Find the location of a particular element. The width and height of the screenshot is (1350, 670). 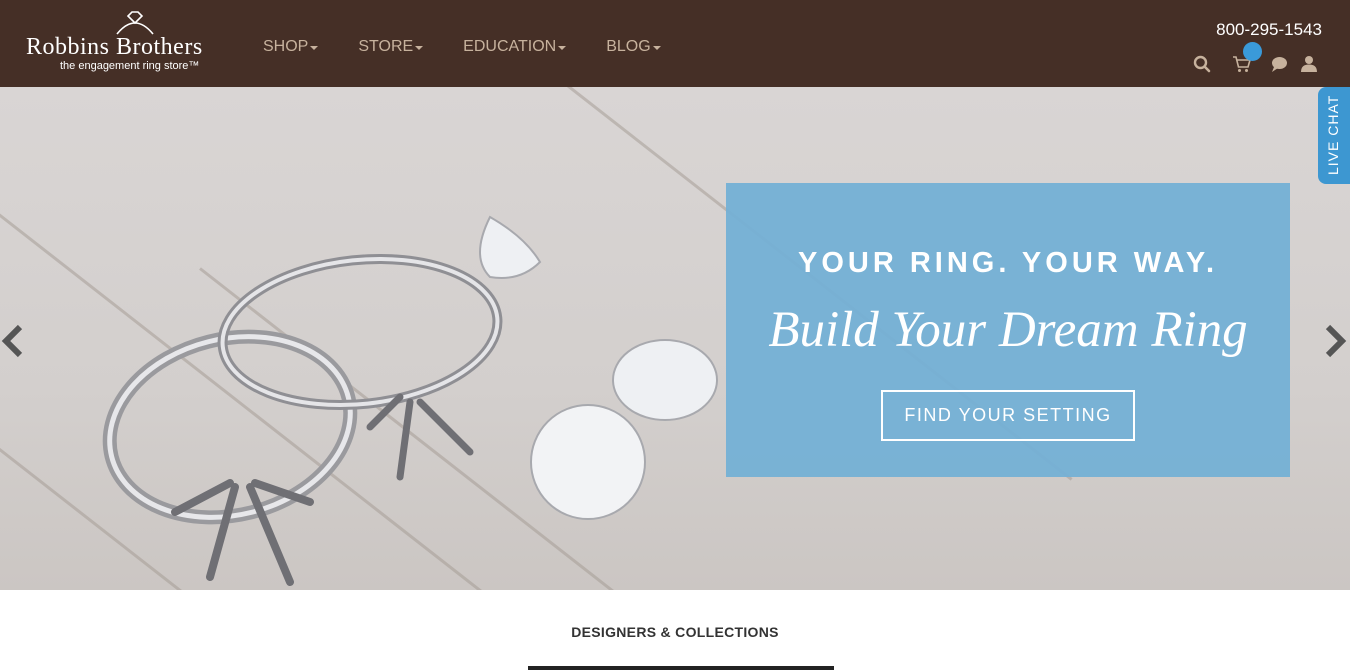

section-title: DESIGNERS & COLLECTIONS is located at coordinates (675, 632).